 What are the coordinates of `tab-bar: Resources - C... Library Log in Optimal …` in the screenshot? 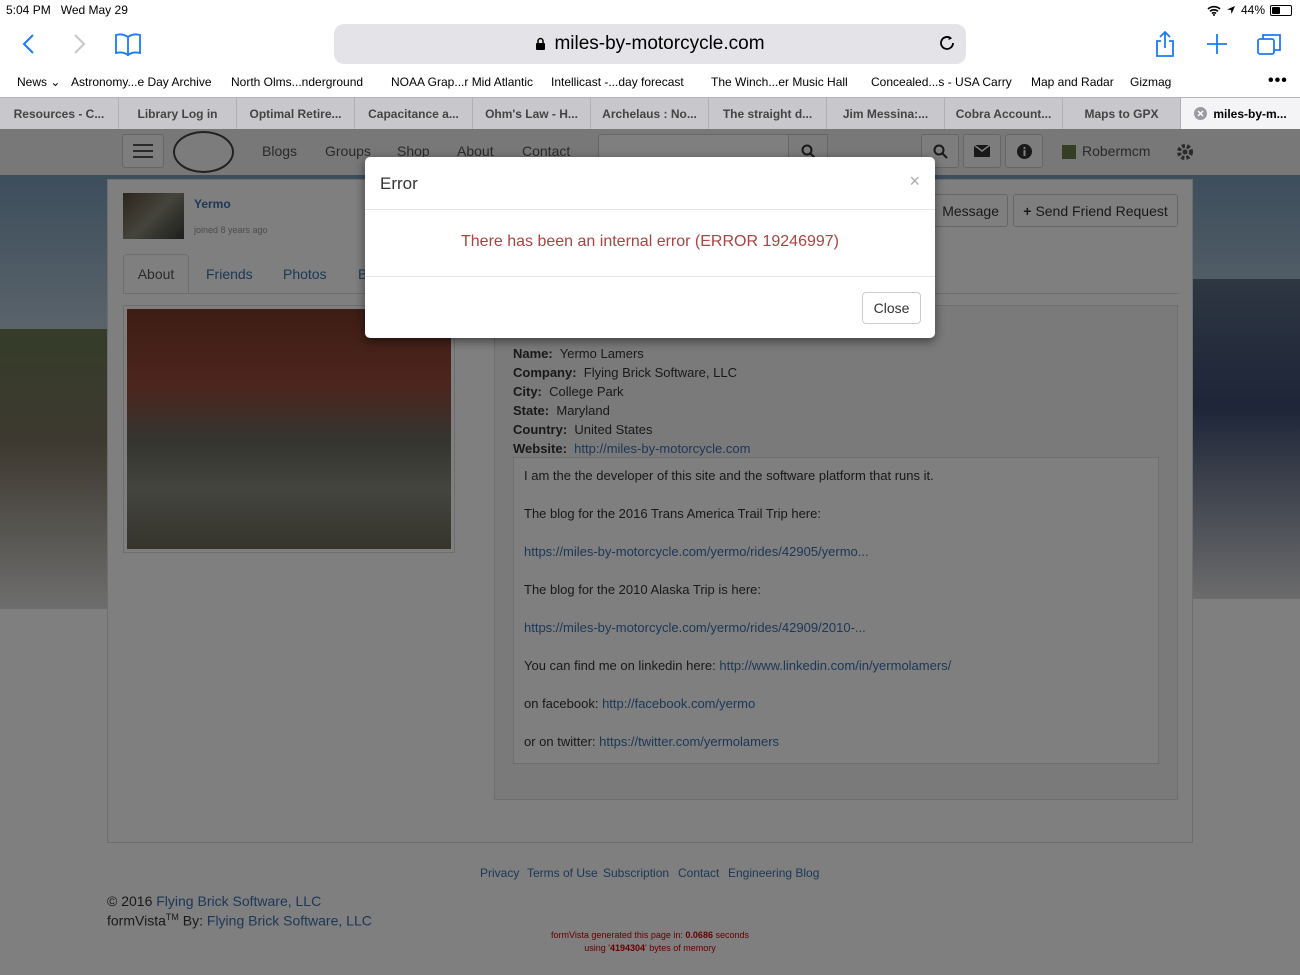 It's located at (650, 113).